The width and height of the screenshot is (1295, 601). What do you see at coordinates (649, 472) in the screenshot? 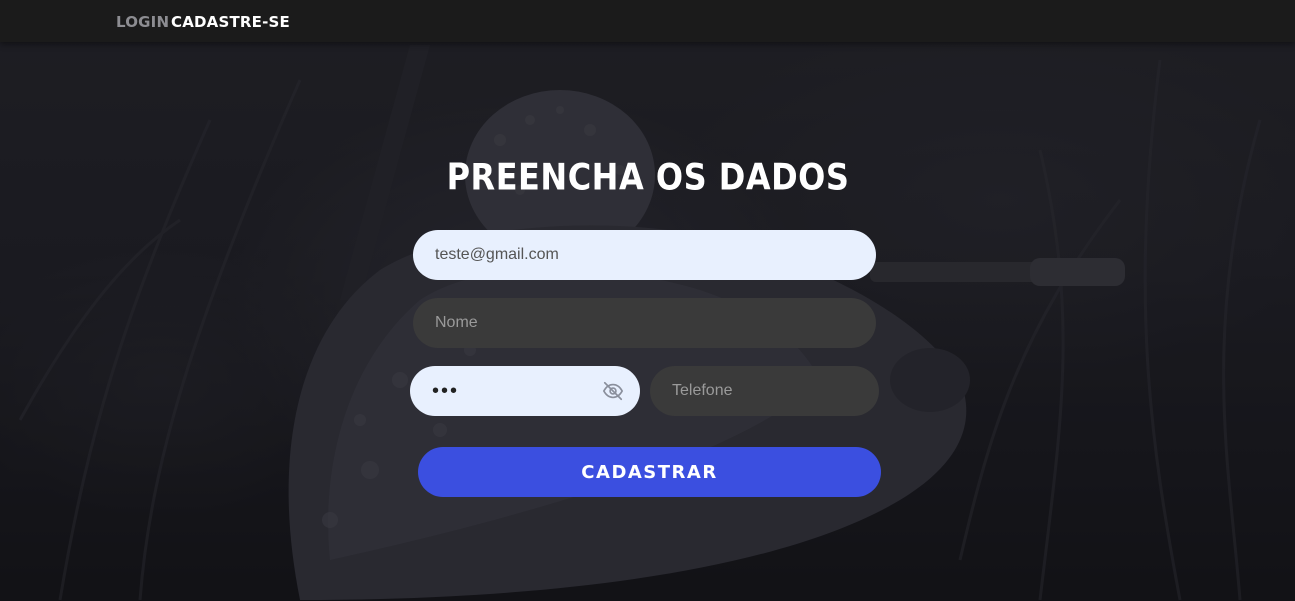
I see `cadastrar-button: CADASTRAR` at bounding box center [649, 472].